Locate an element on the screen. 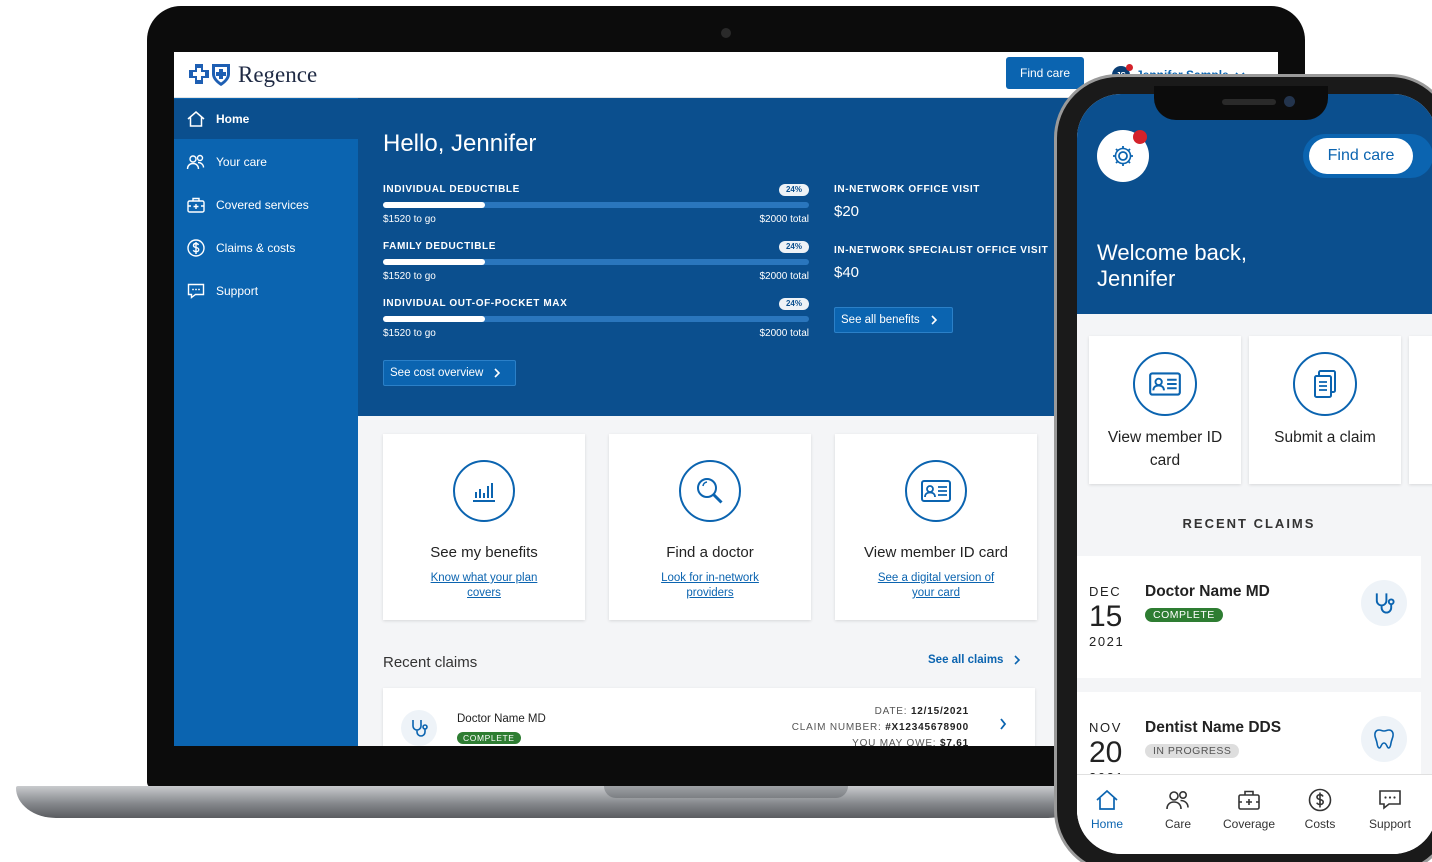 This screenshot has height=862, width=1432. nav-label: Costs is located at coordinates (1320, 824).